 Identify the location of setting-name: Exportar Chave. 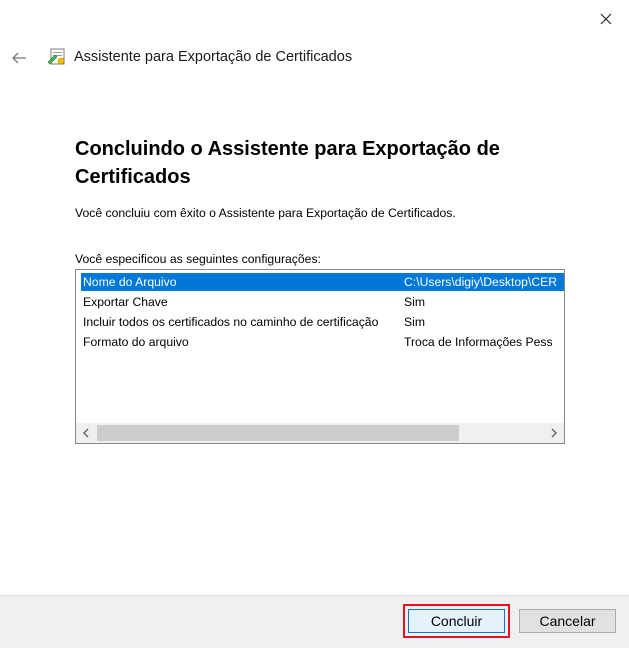
(125, 302).